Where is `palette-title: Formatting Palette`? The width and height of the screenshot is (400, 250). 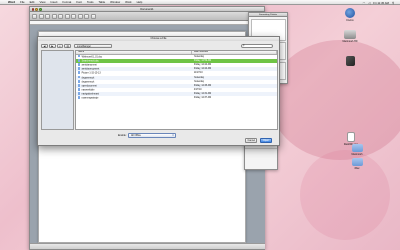 palette-title: Formatting Palette is located at coordinates (268, 15).